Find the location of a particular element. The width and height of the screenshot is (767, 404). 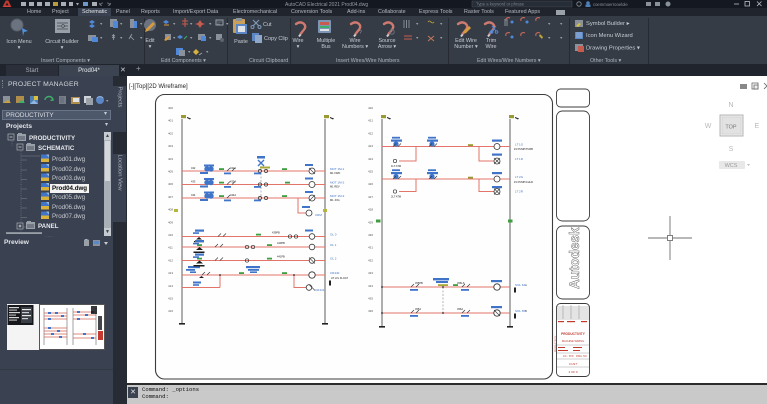

svg-text: WCS is located at coordinates (731, 166).